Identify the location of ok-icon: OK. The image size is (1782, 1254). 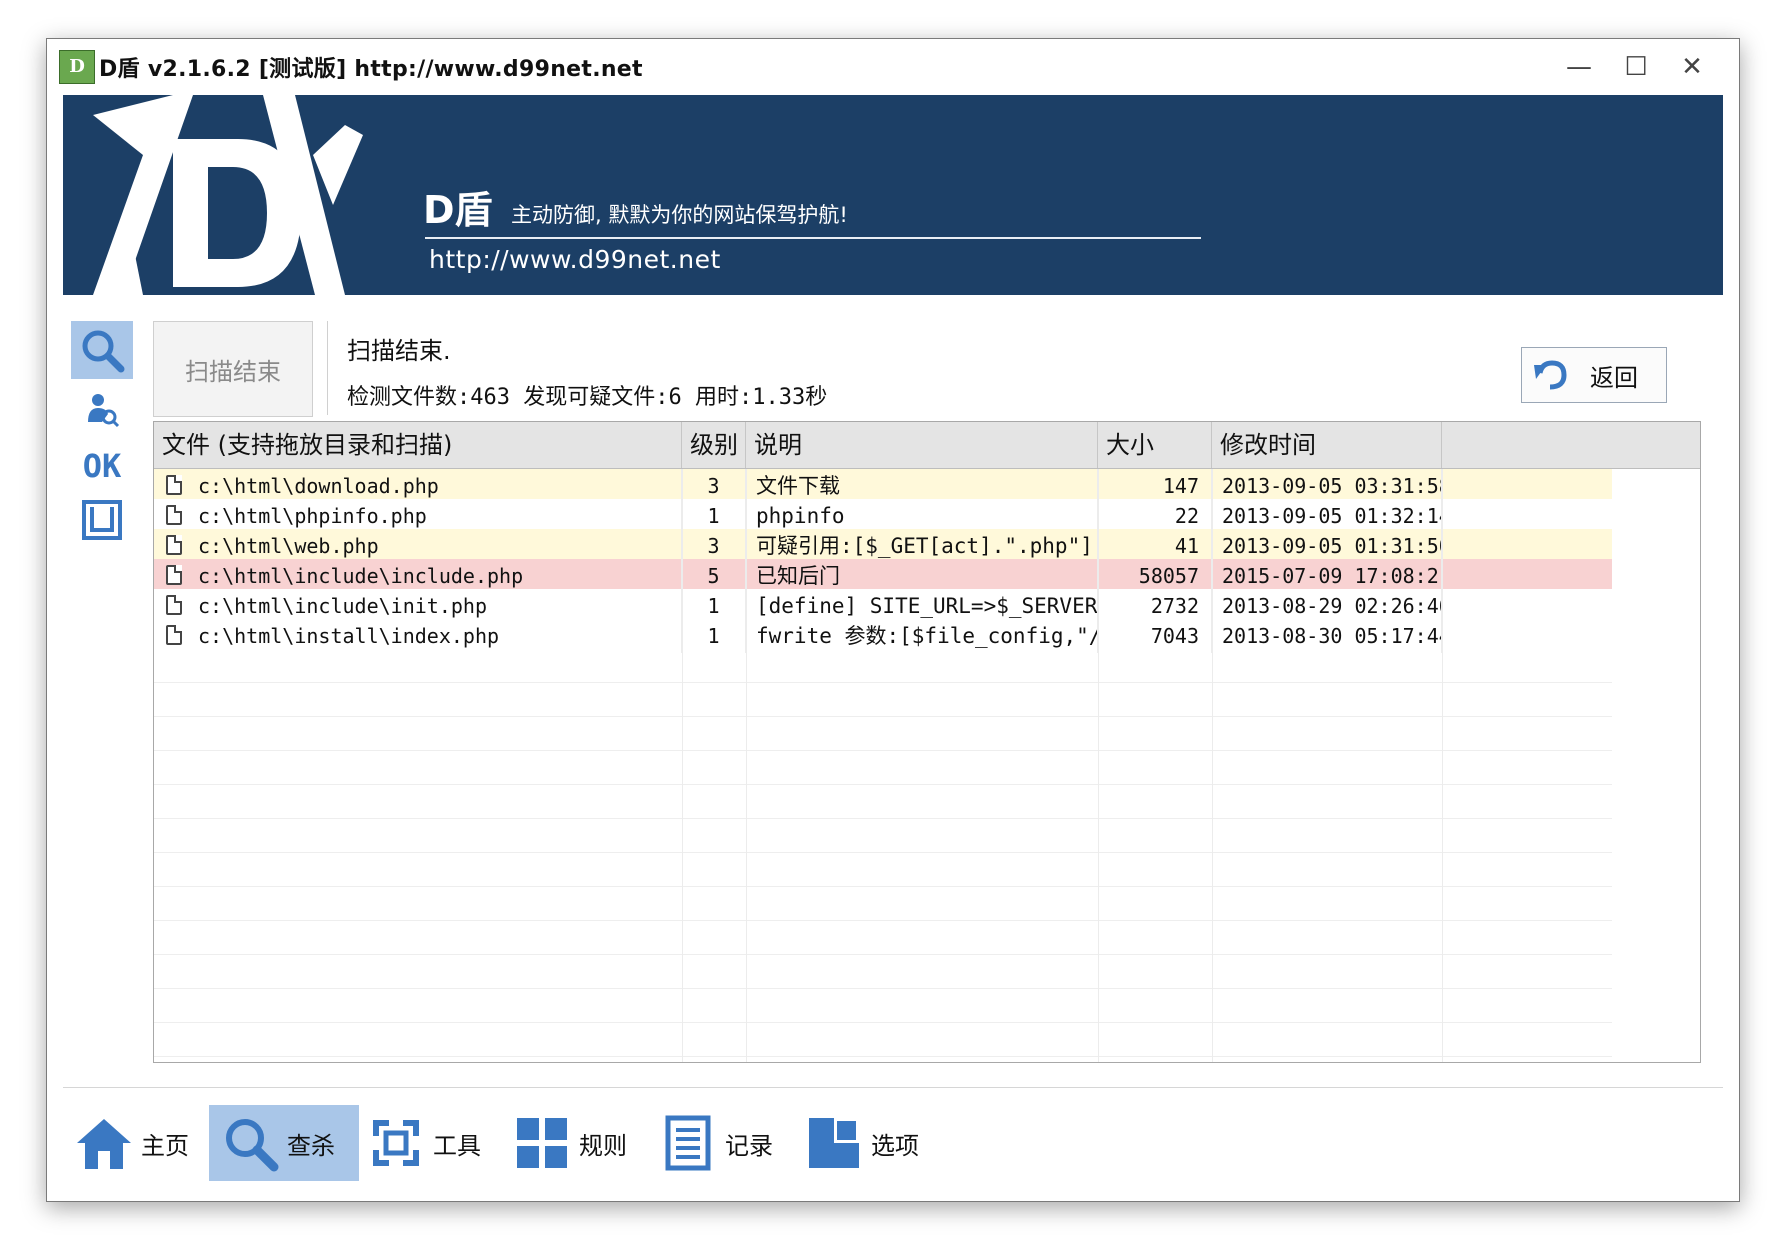
(102, 466).